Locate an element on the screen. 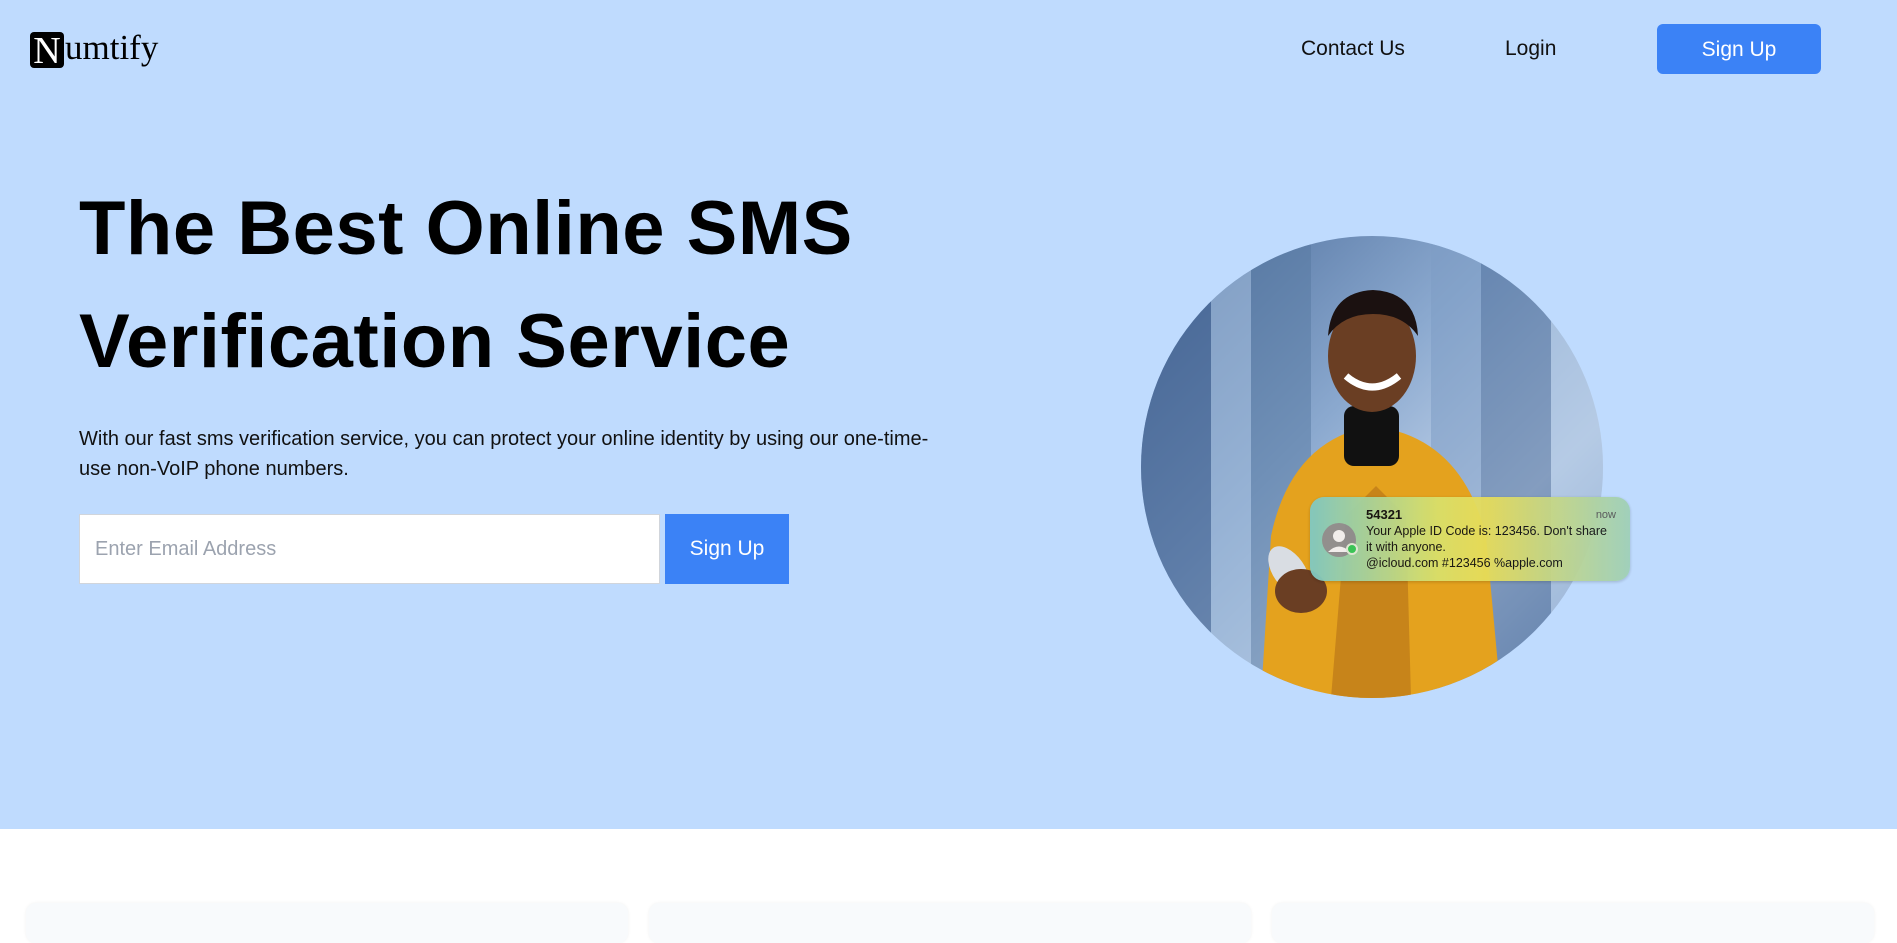  hero-photo is located at coordinates (1372, 467).